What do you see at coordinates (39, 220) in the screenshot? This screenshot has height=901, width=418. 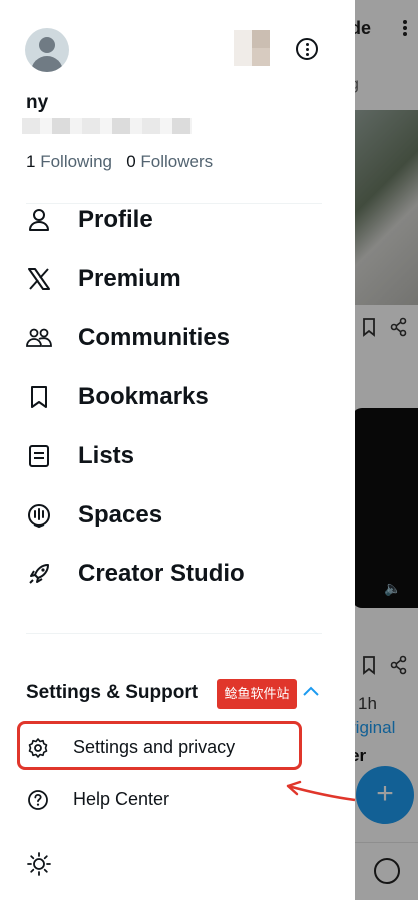 I see `person-icon` at bounding box center [39, 220].